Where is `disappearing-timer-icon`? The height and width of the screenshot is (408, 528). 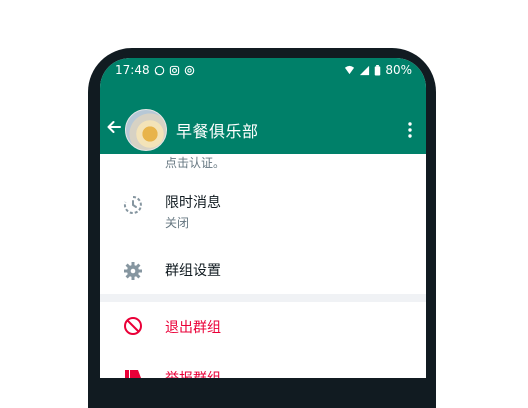 disappearing-timer-icon is located at coordinates (132, 205).